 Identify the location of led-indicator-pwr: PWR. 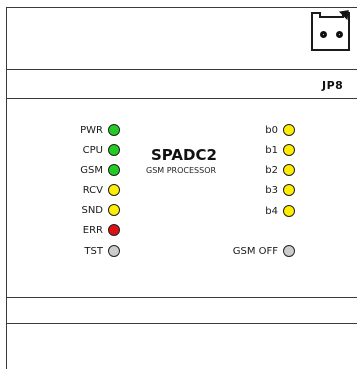
(80, 130).